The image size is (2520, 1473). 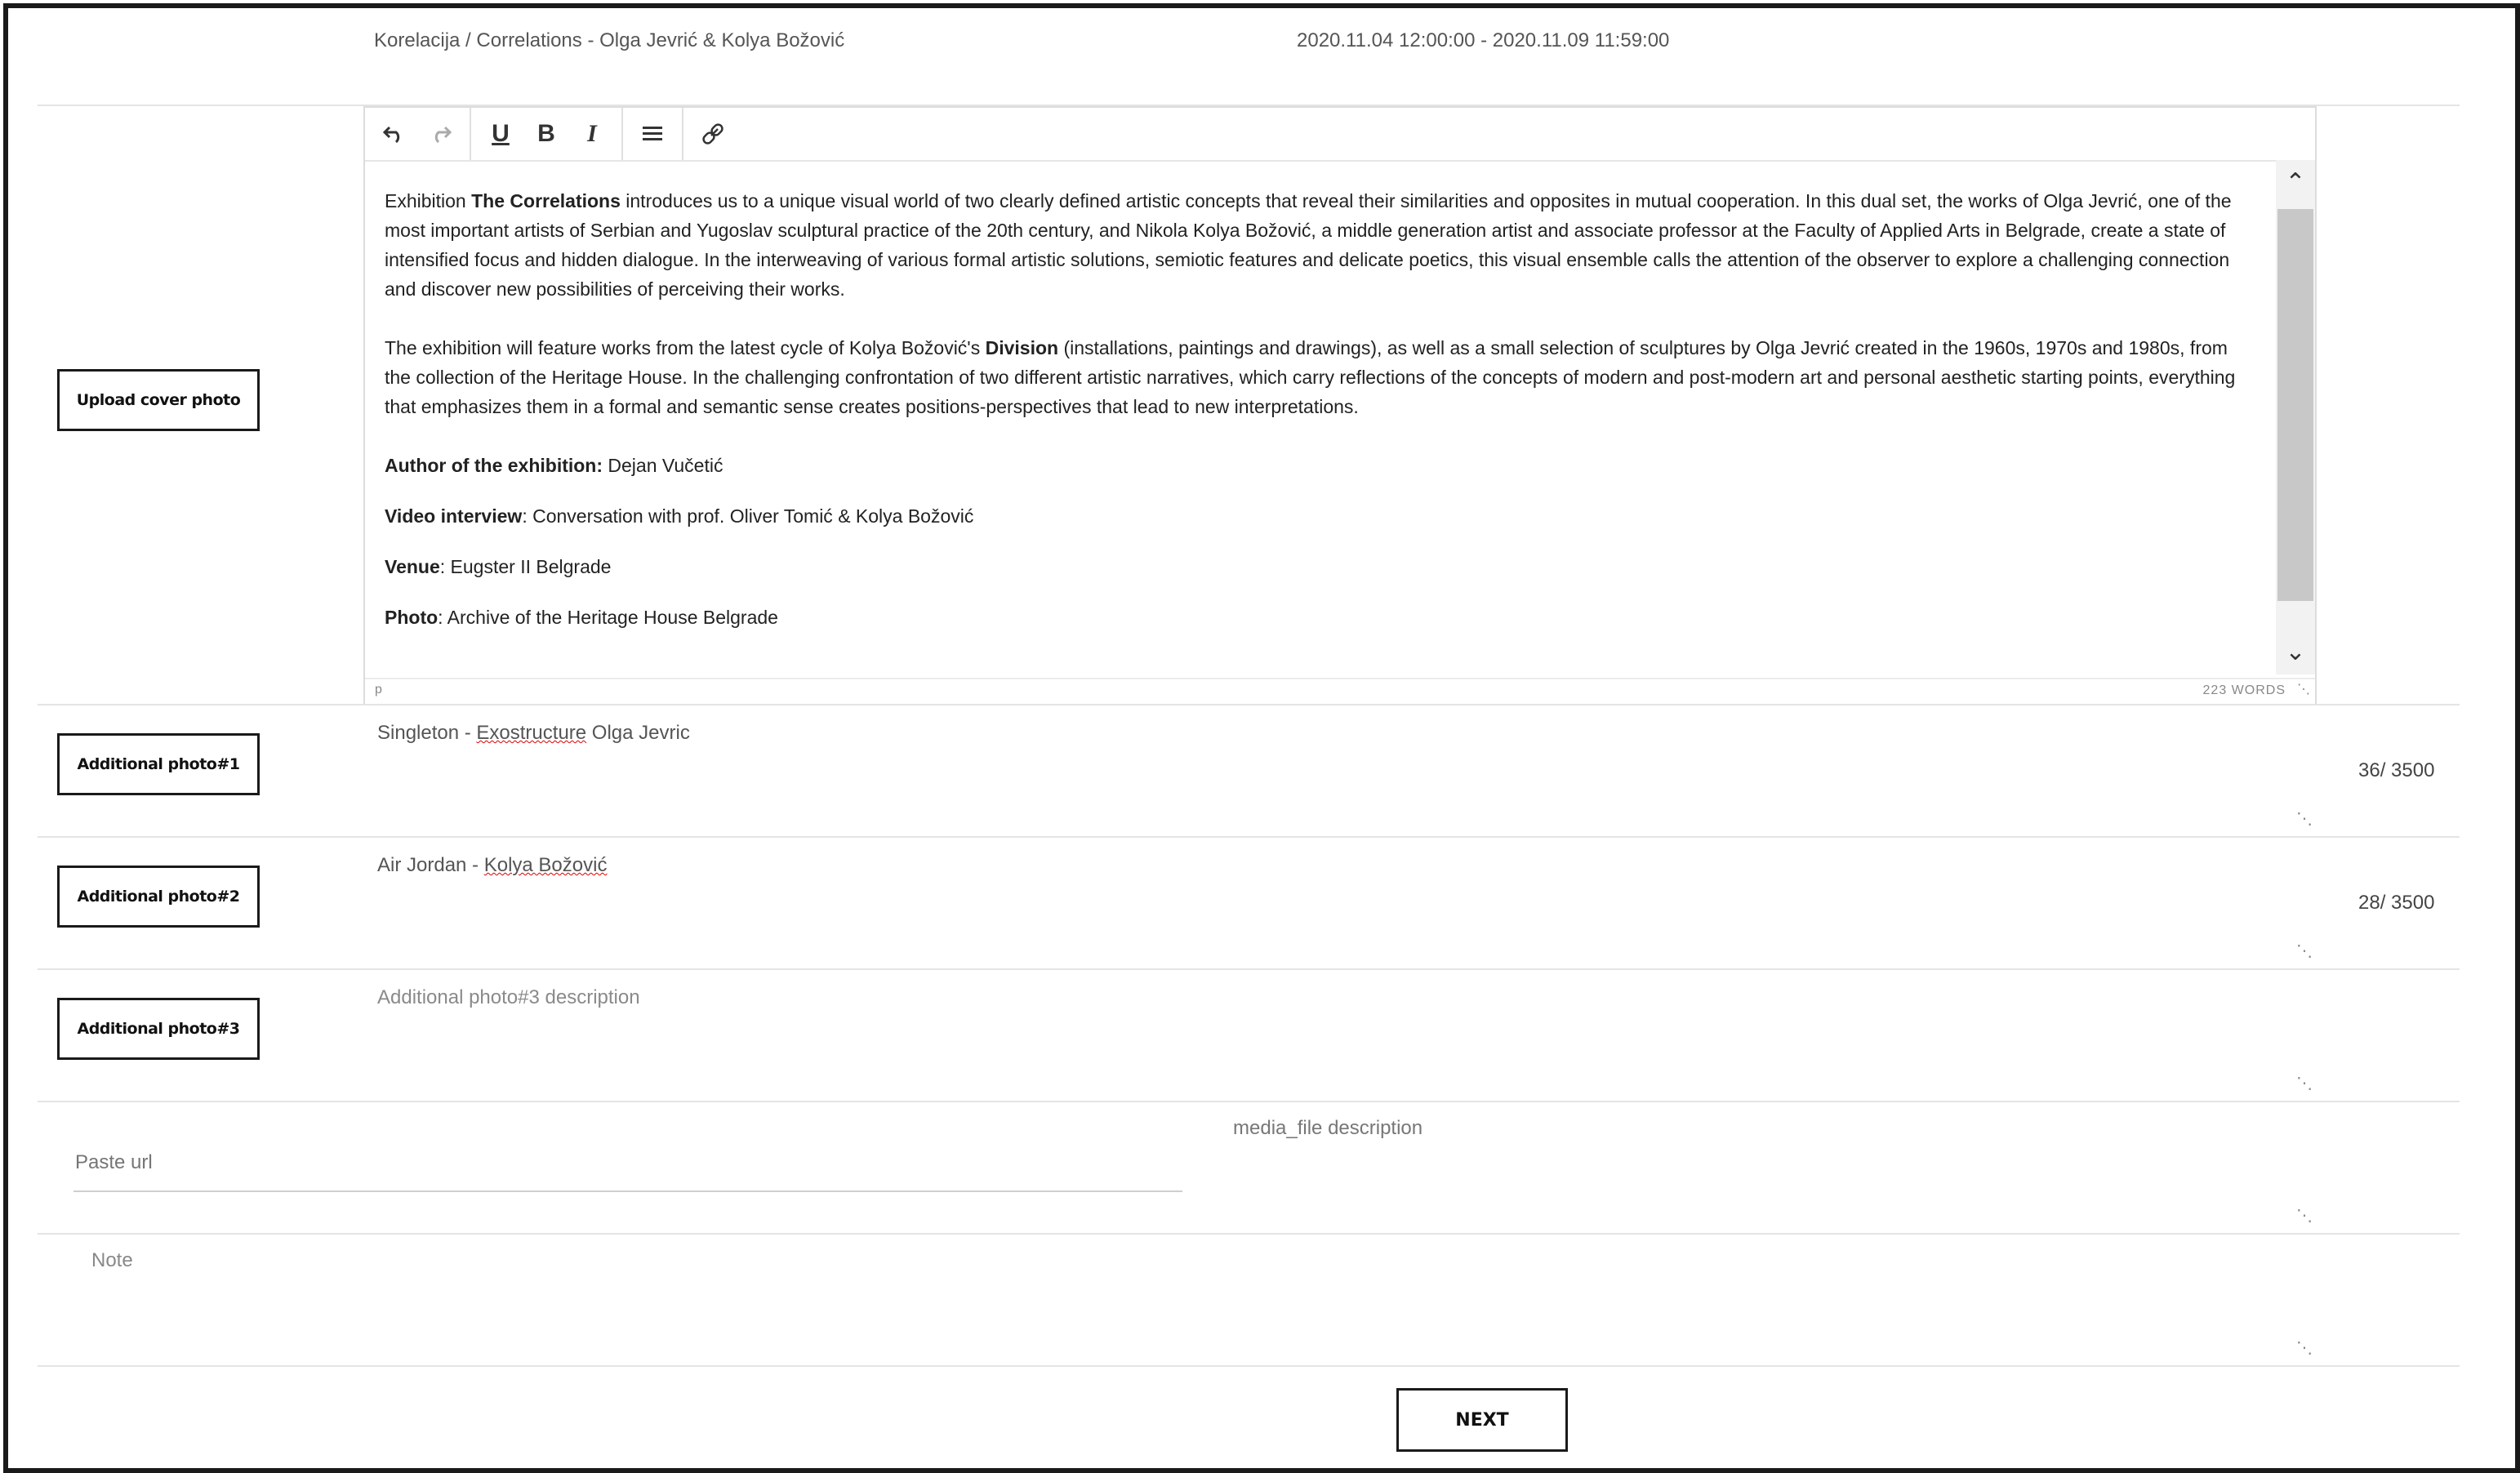 I want to click on photo-1-description: Singleton - Exostructure Olga Jevric, so click(x=533, y=733).